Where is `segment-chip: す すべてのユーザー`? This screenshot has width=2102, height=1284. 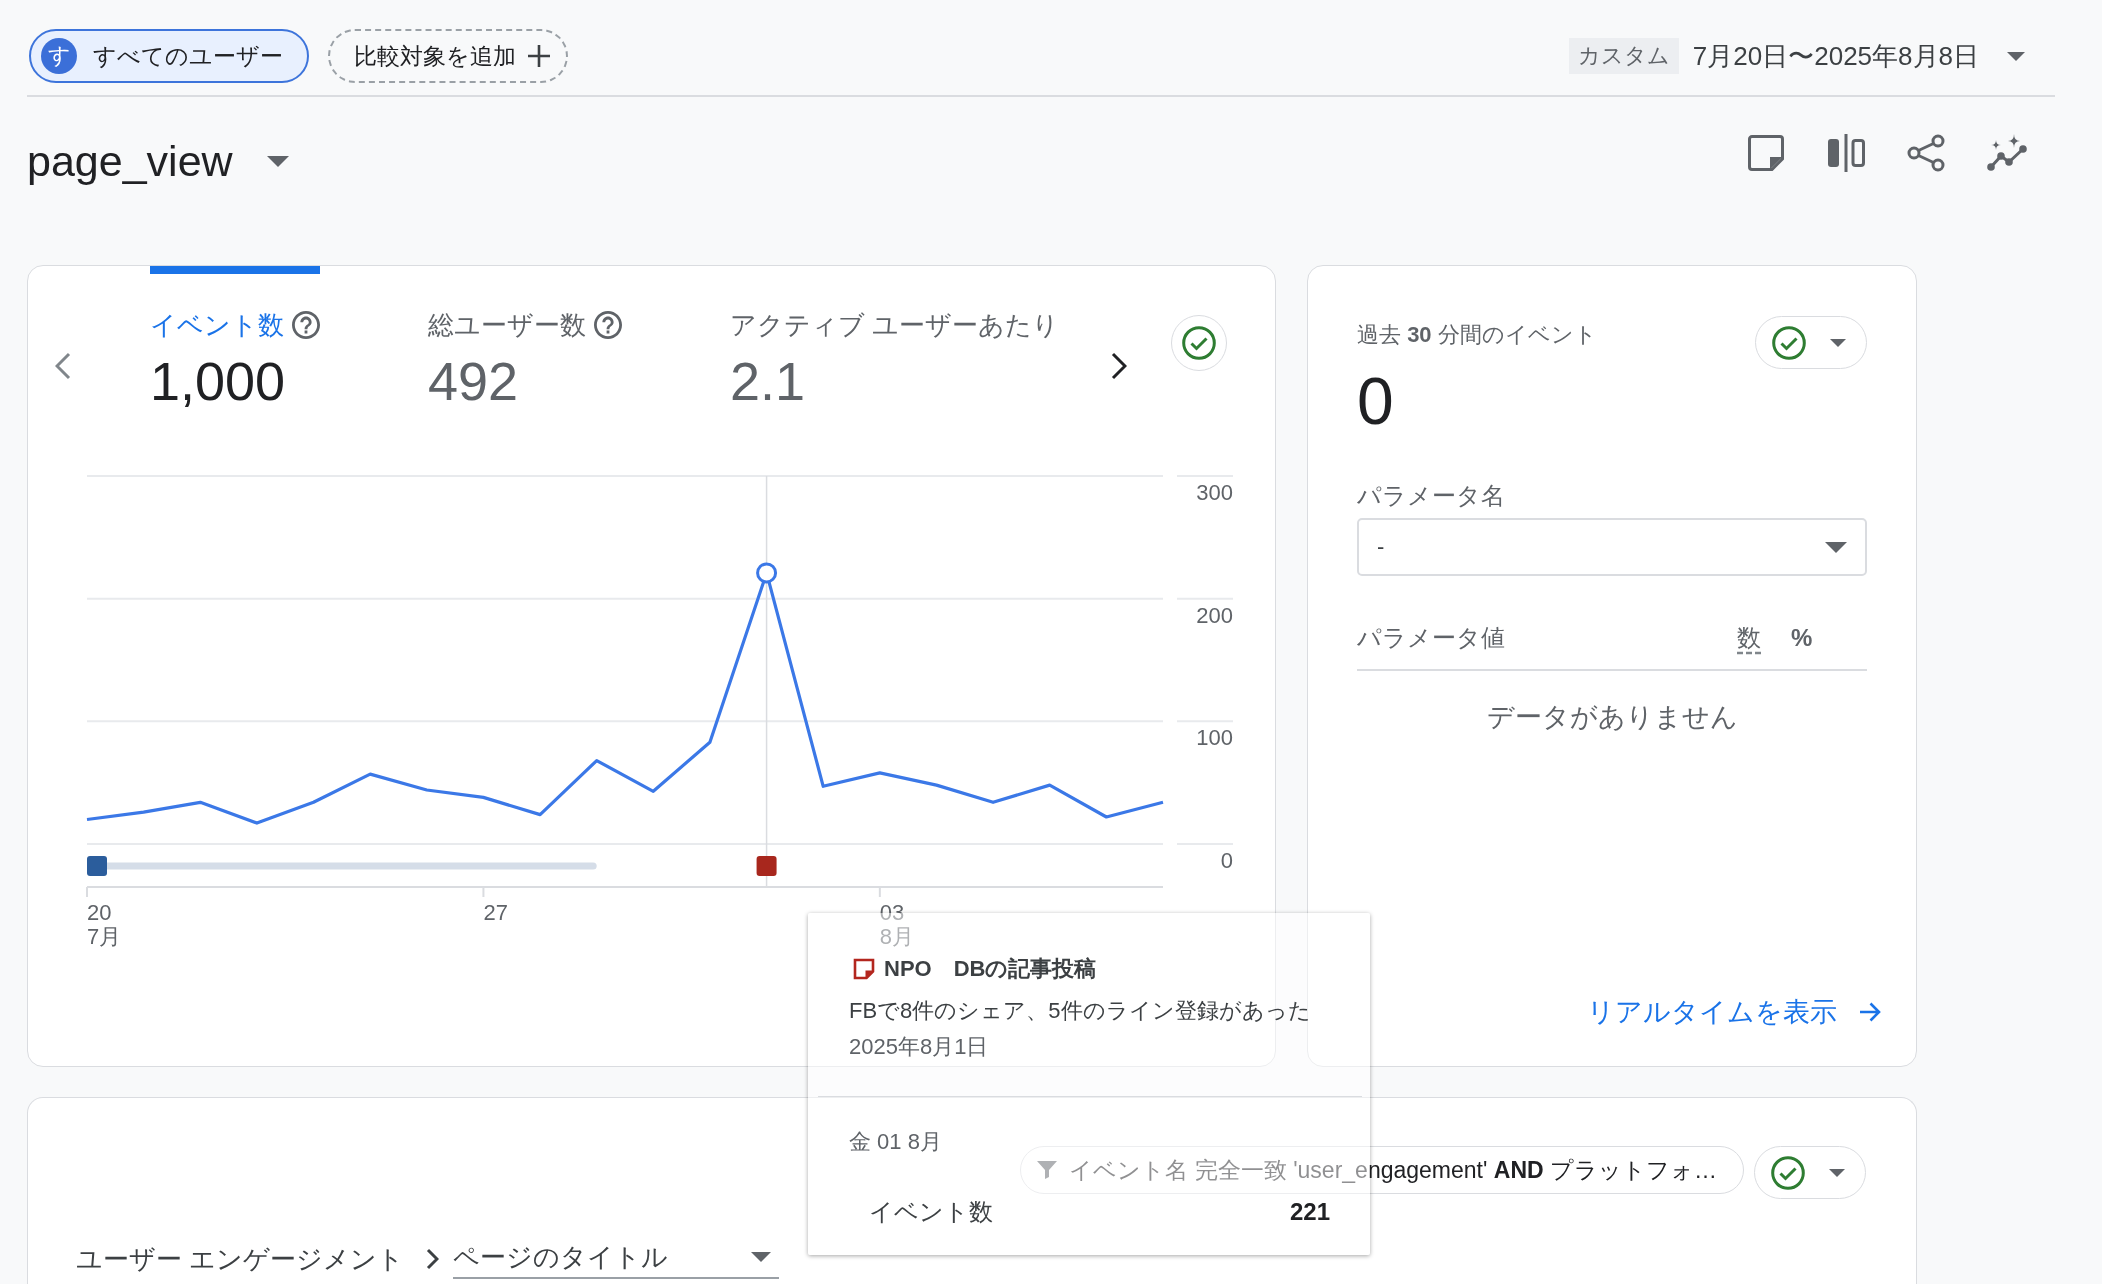
segment-chip: す すべてのユーザー is located at coordinates (169, 56).